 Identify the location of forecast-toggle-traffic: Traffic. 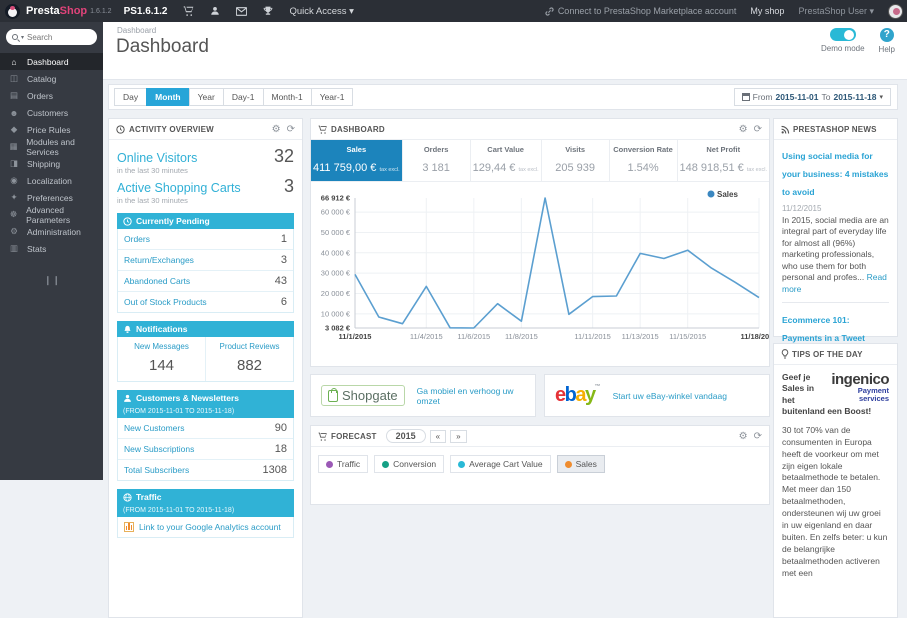
(343, 464).